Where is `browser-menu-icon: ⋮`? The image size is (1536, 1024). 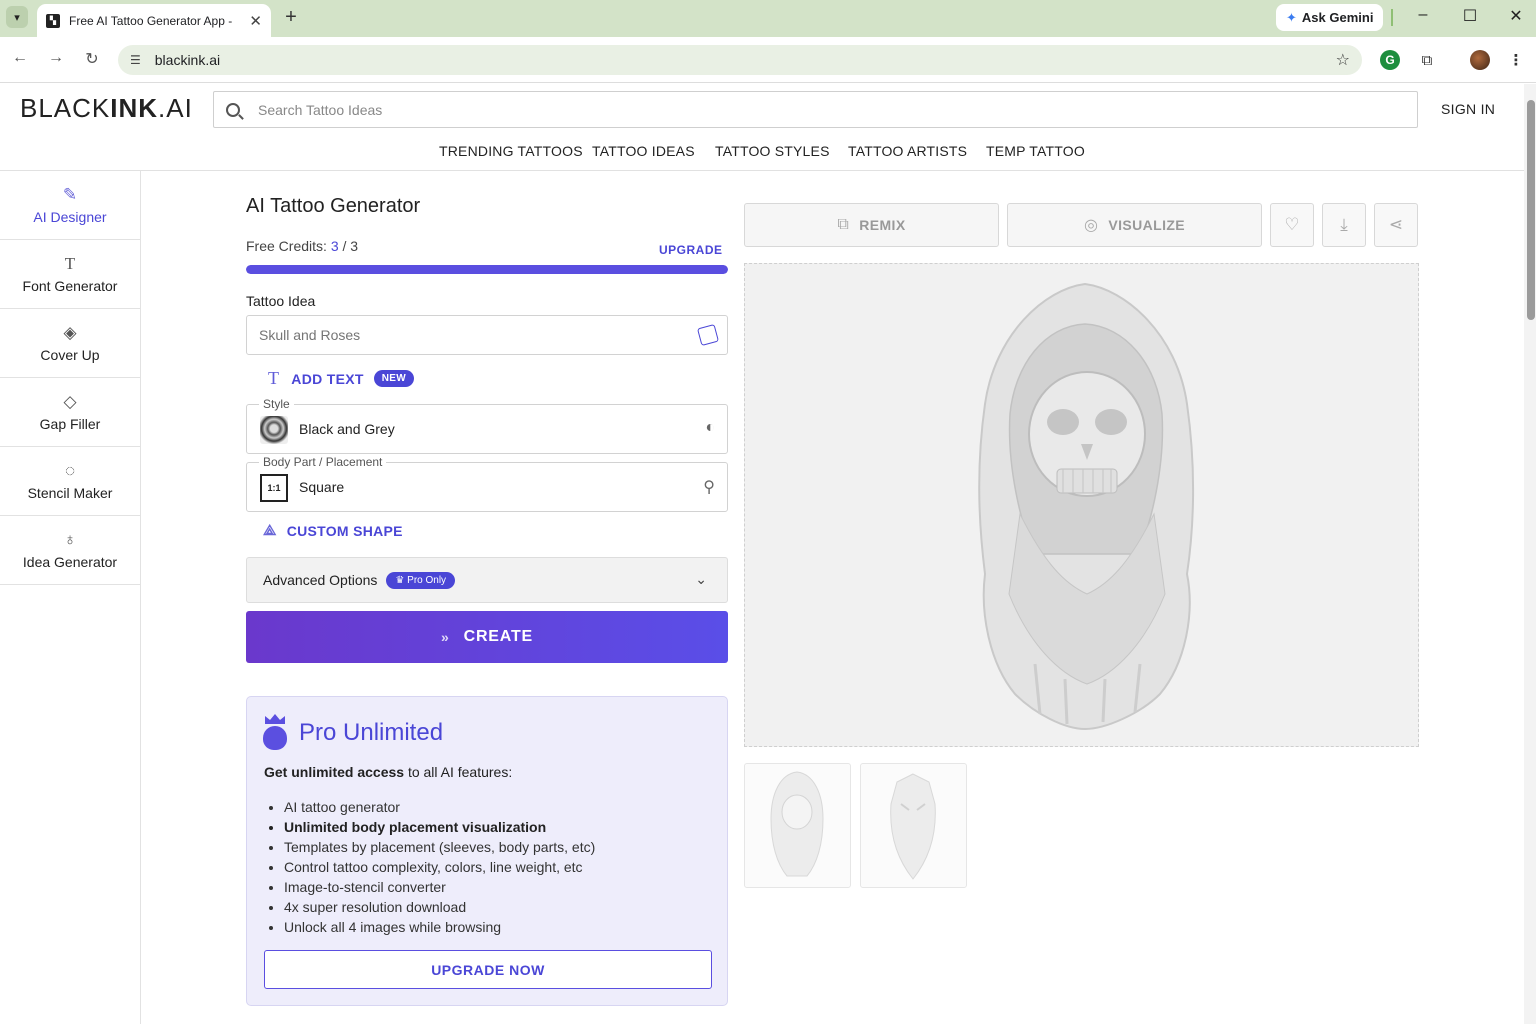 browser-menu-icon: ⋮ is located at coordinates (1516, 60).